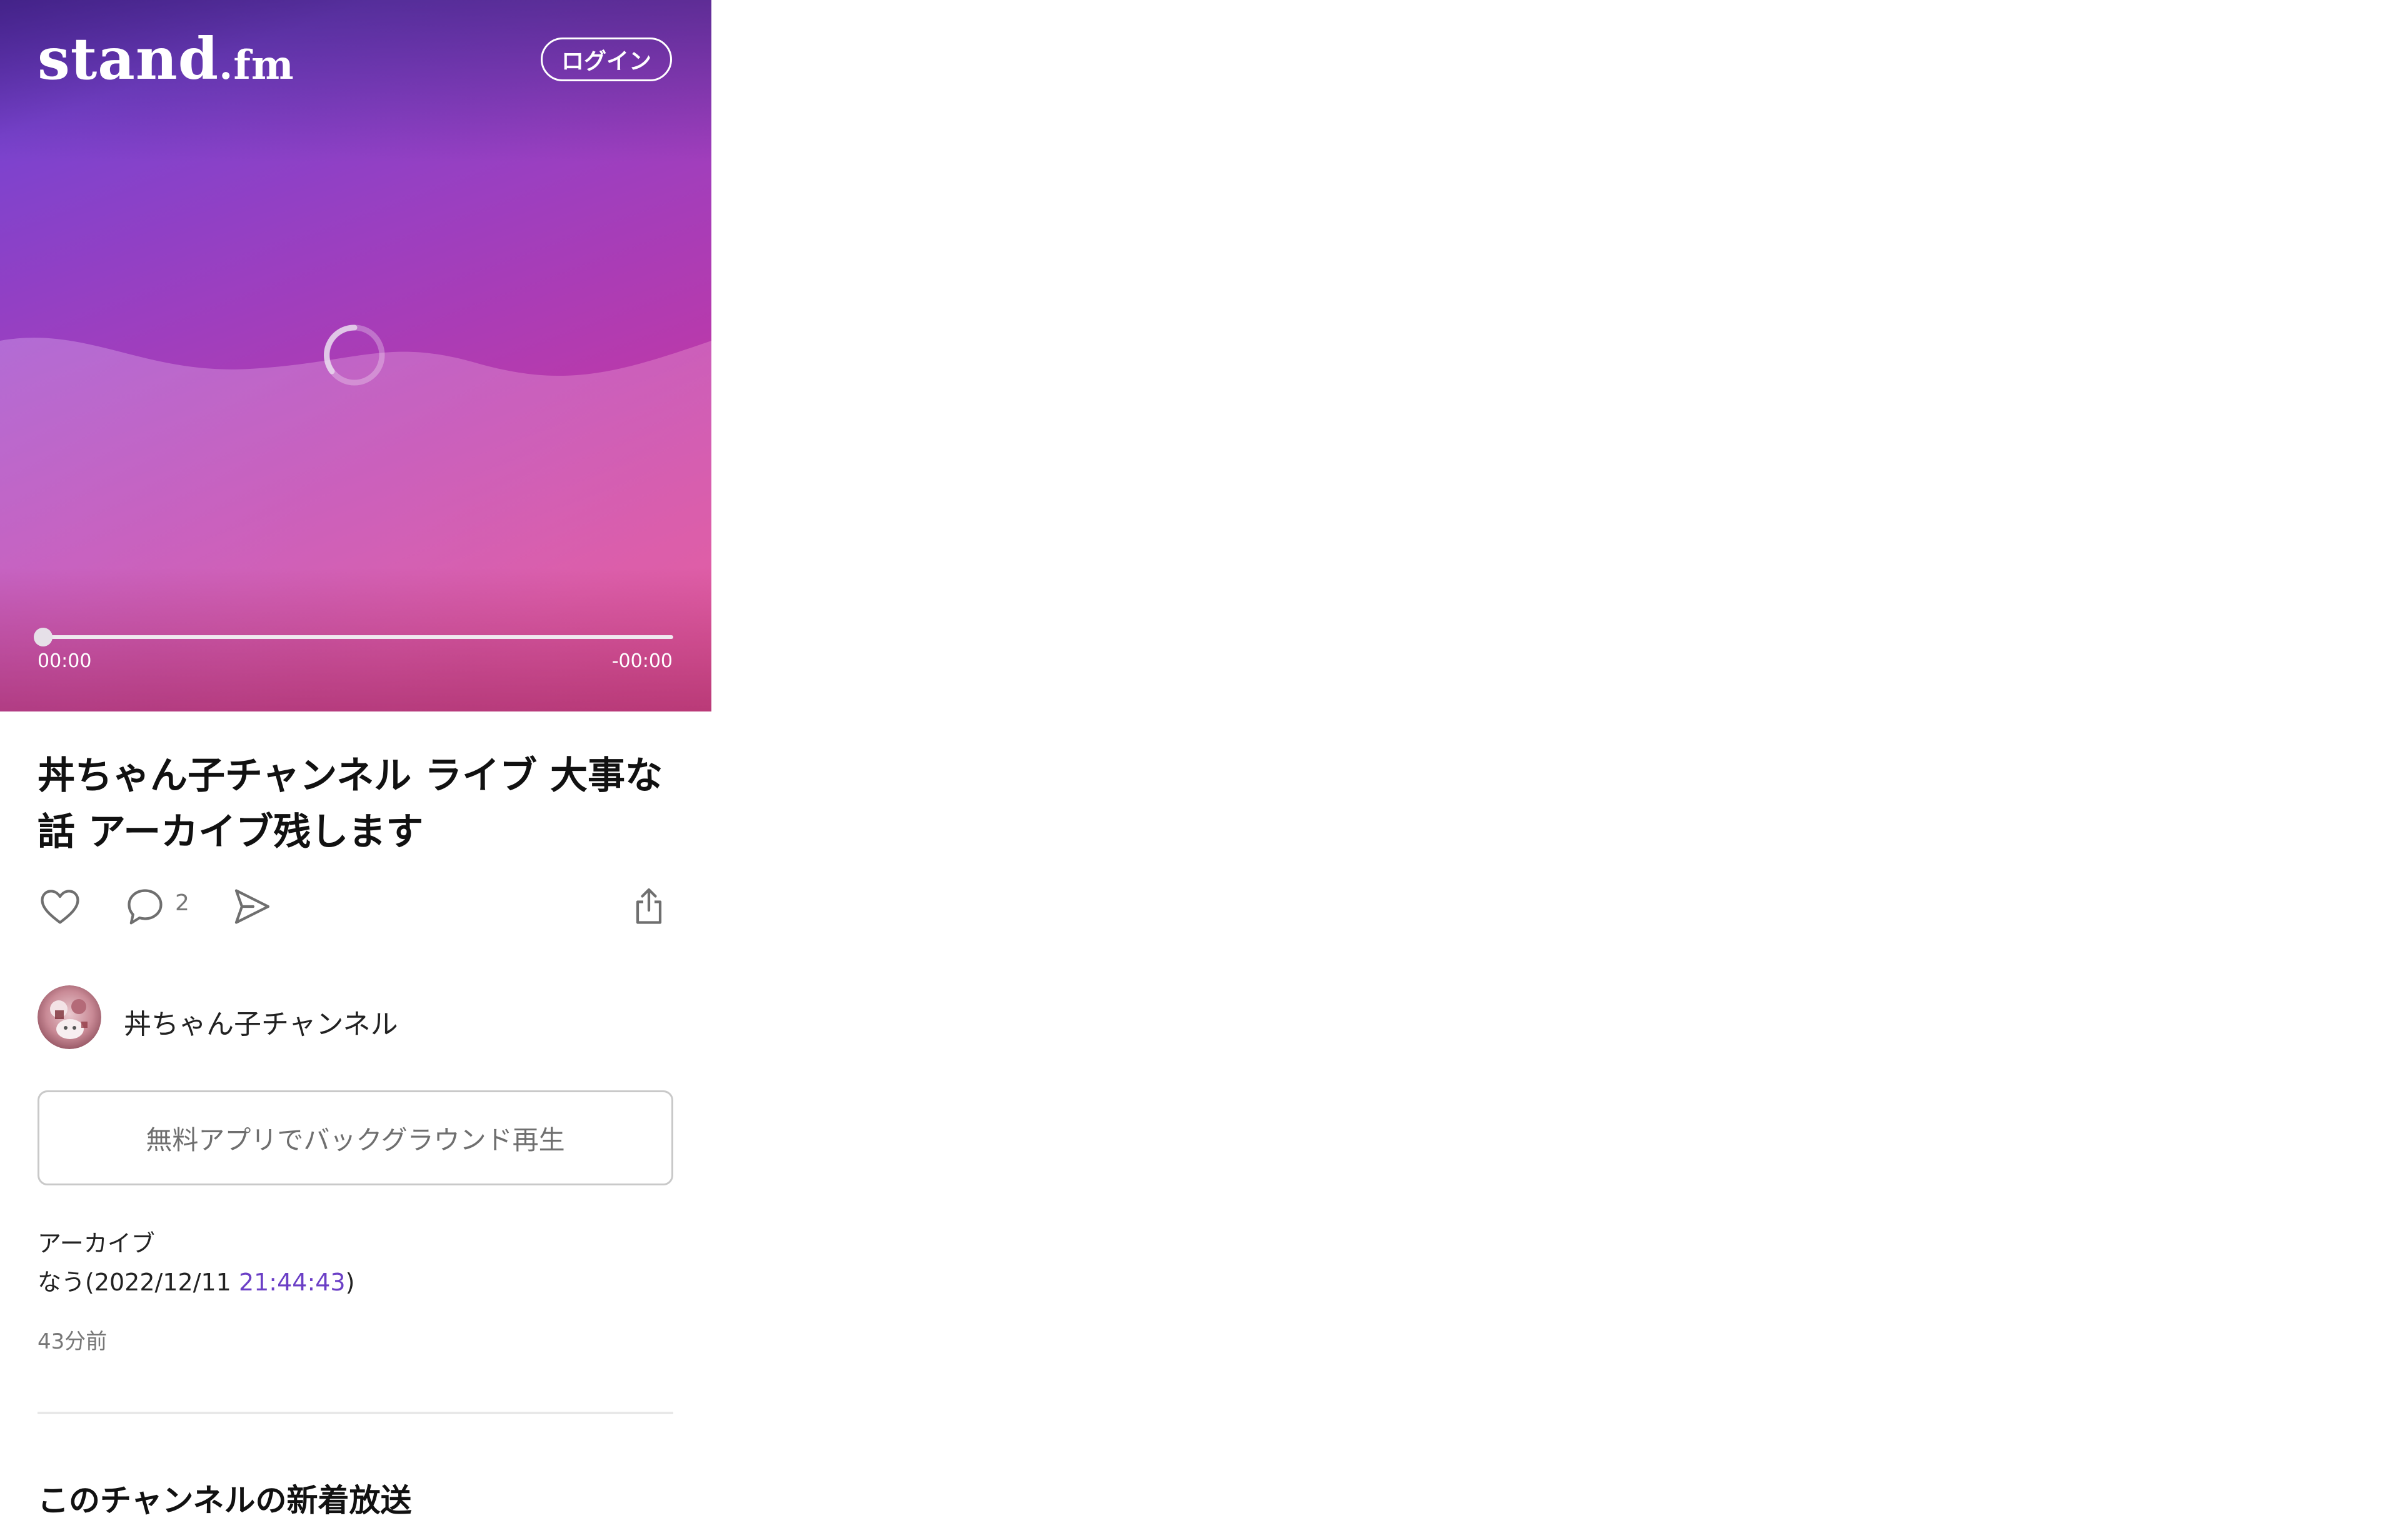 This screenshot has width=2408, height=1523. I want to click on comment-button, so click(145, 907).